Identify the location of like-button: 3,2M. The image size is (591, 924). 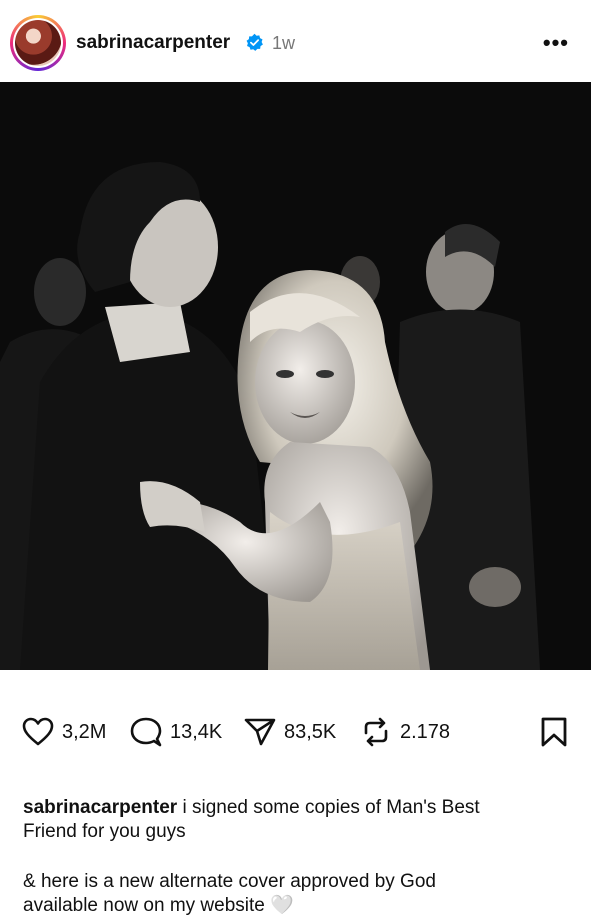
(64, 732).